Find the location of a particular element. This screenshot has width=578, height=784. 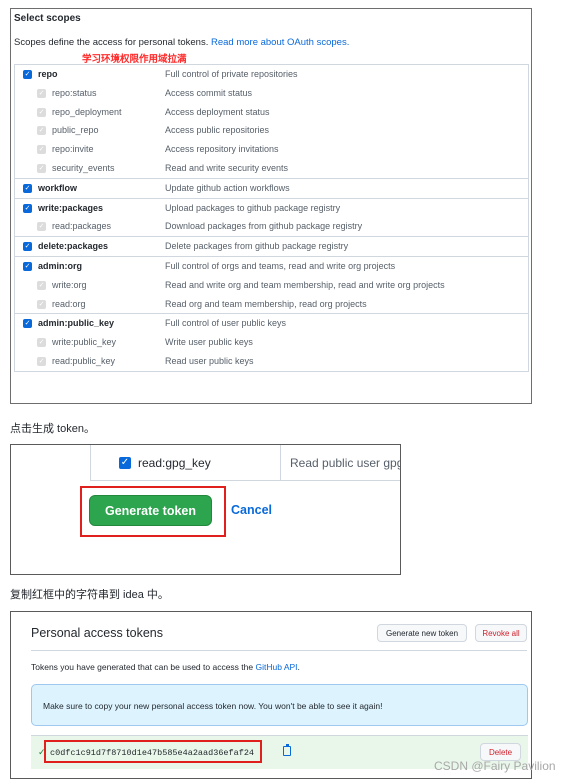

caption-generate: 点击生成 token。 is located at coordinates (52, 429).